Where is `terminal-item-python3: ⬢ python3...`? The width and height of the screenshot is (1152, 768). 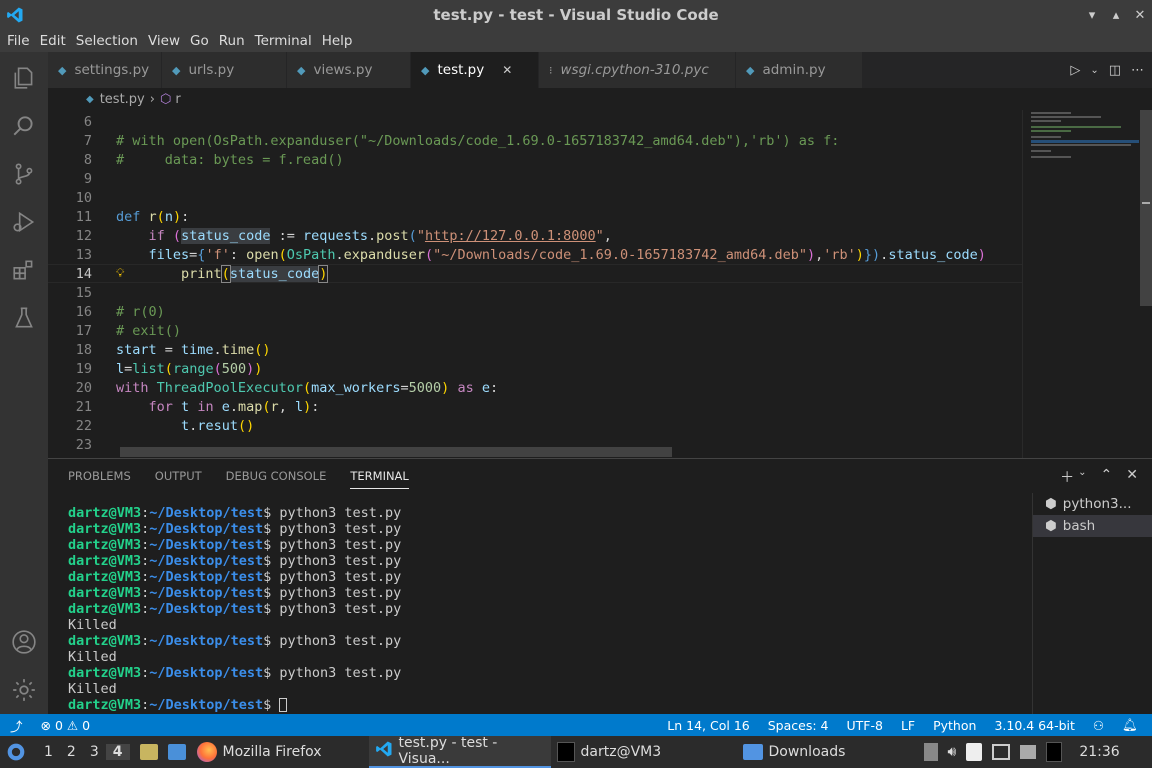 terminal-item-python3: ⬢ python3... is located at coordinates (1092, 504).